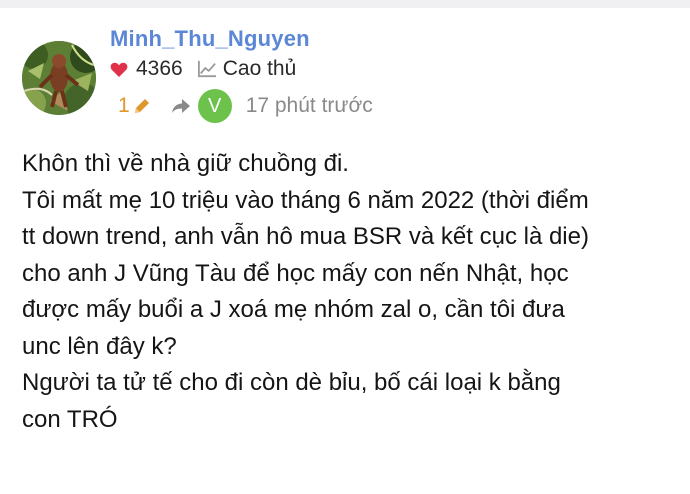 The image size is (690, 494). I want to click on heart-icon, so click(119, 69).